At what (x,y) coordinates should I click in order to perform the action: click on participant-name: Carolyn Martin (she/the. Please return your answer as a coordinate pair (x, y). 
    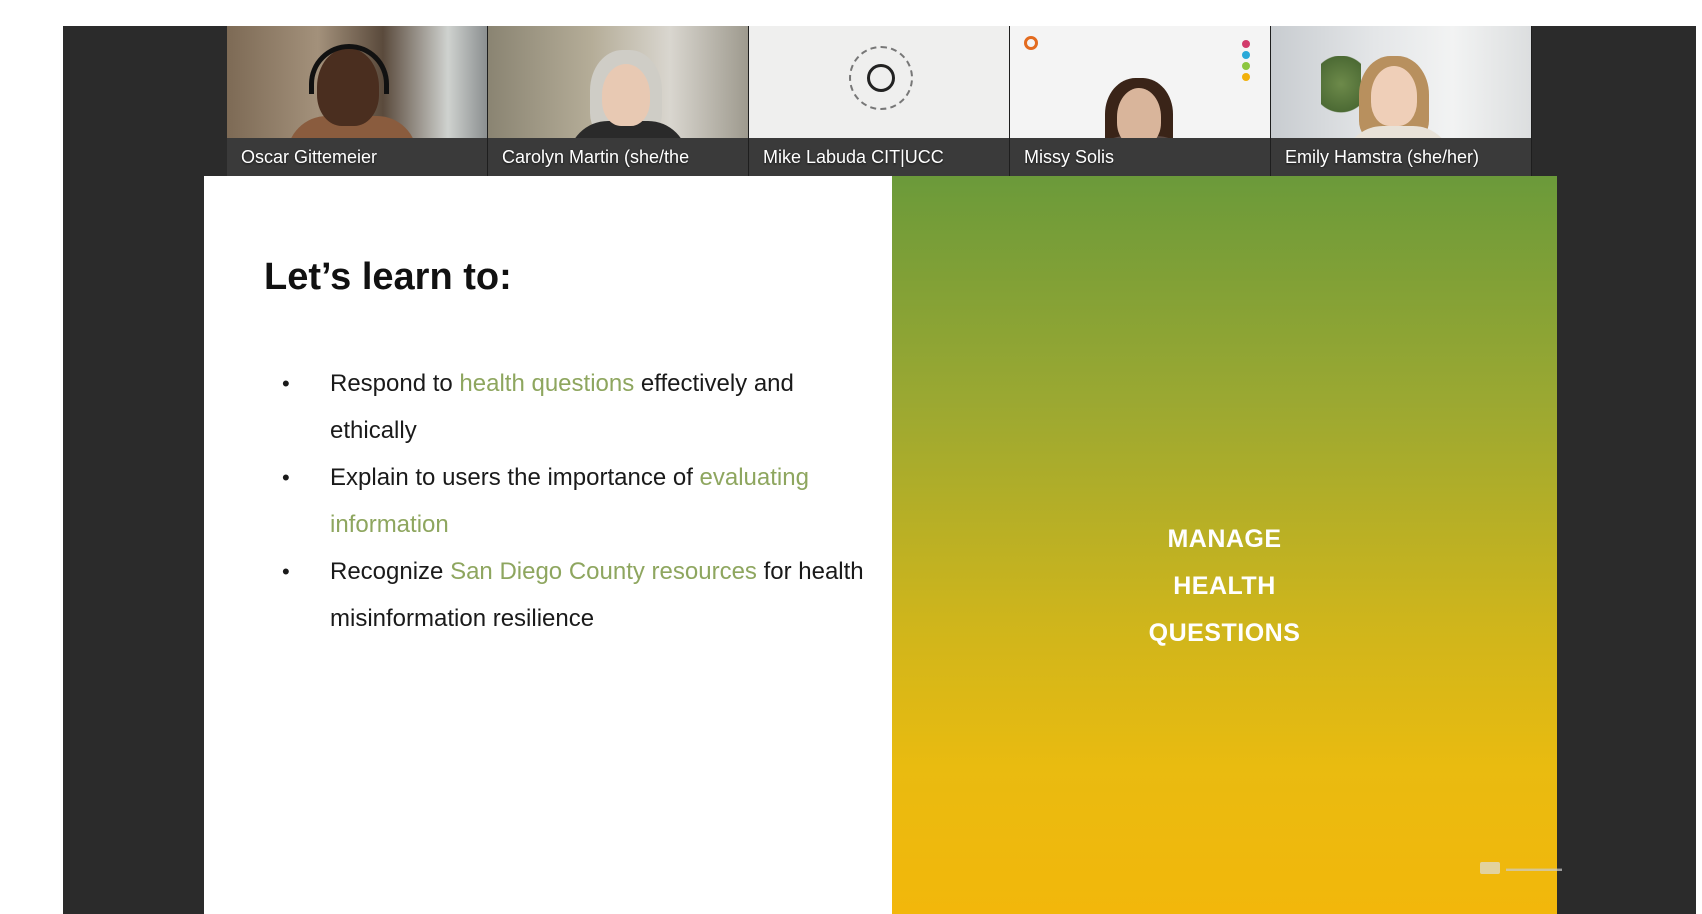
    Looking at the image, I should click on (596, 157).